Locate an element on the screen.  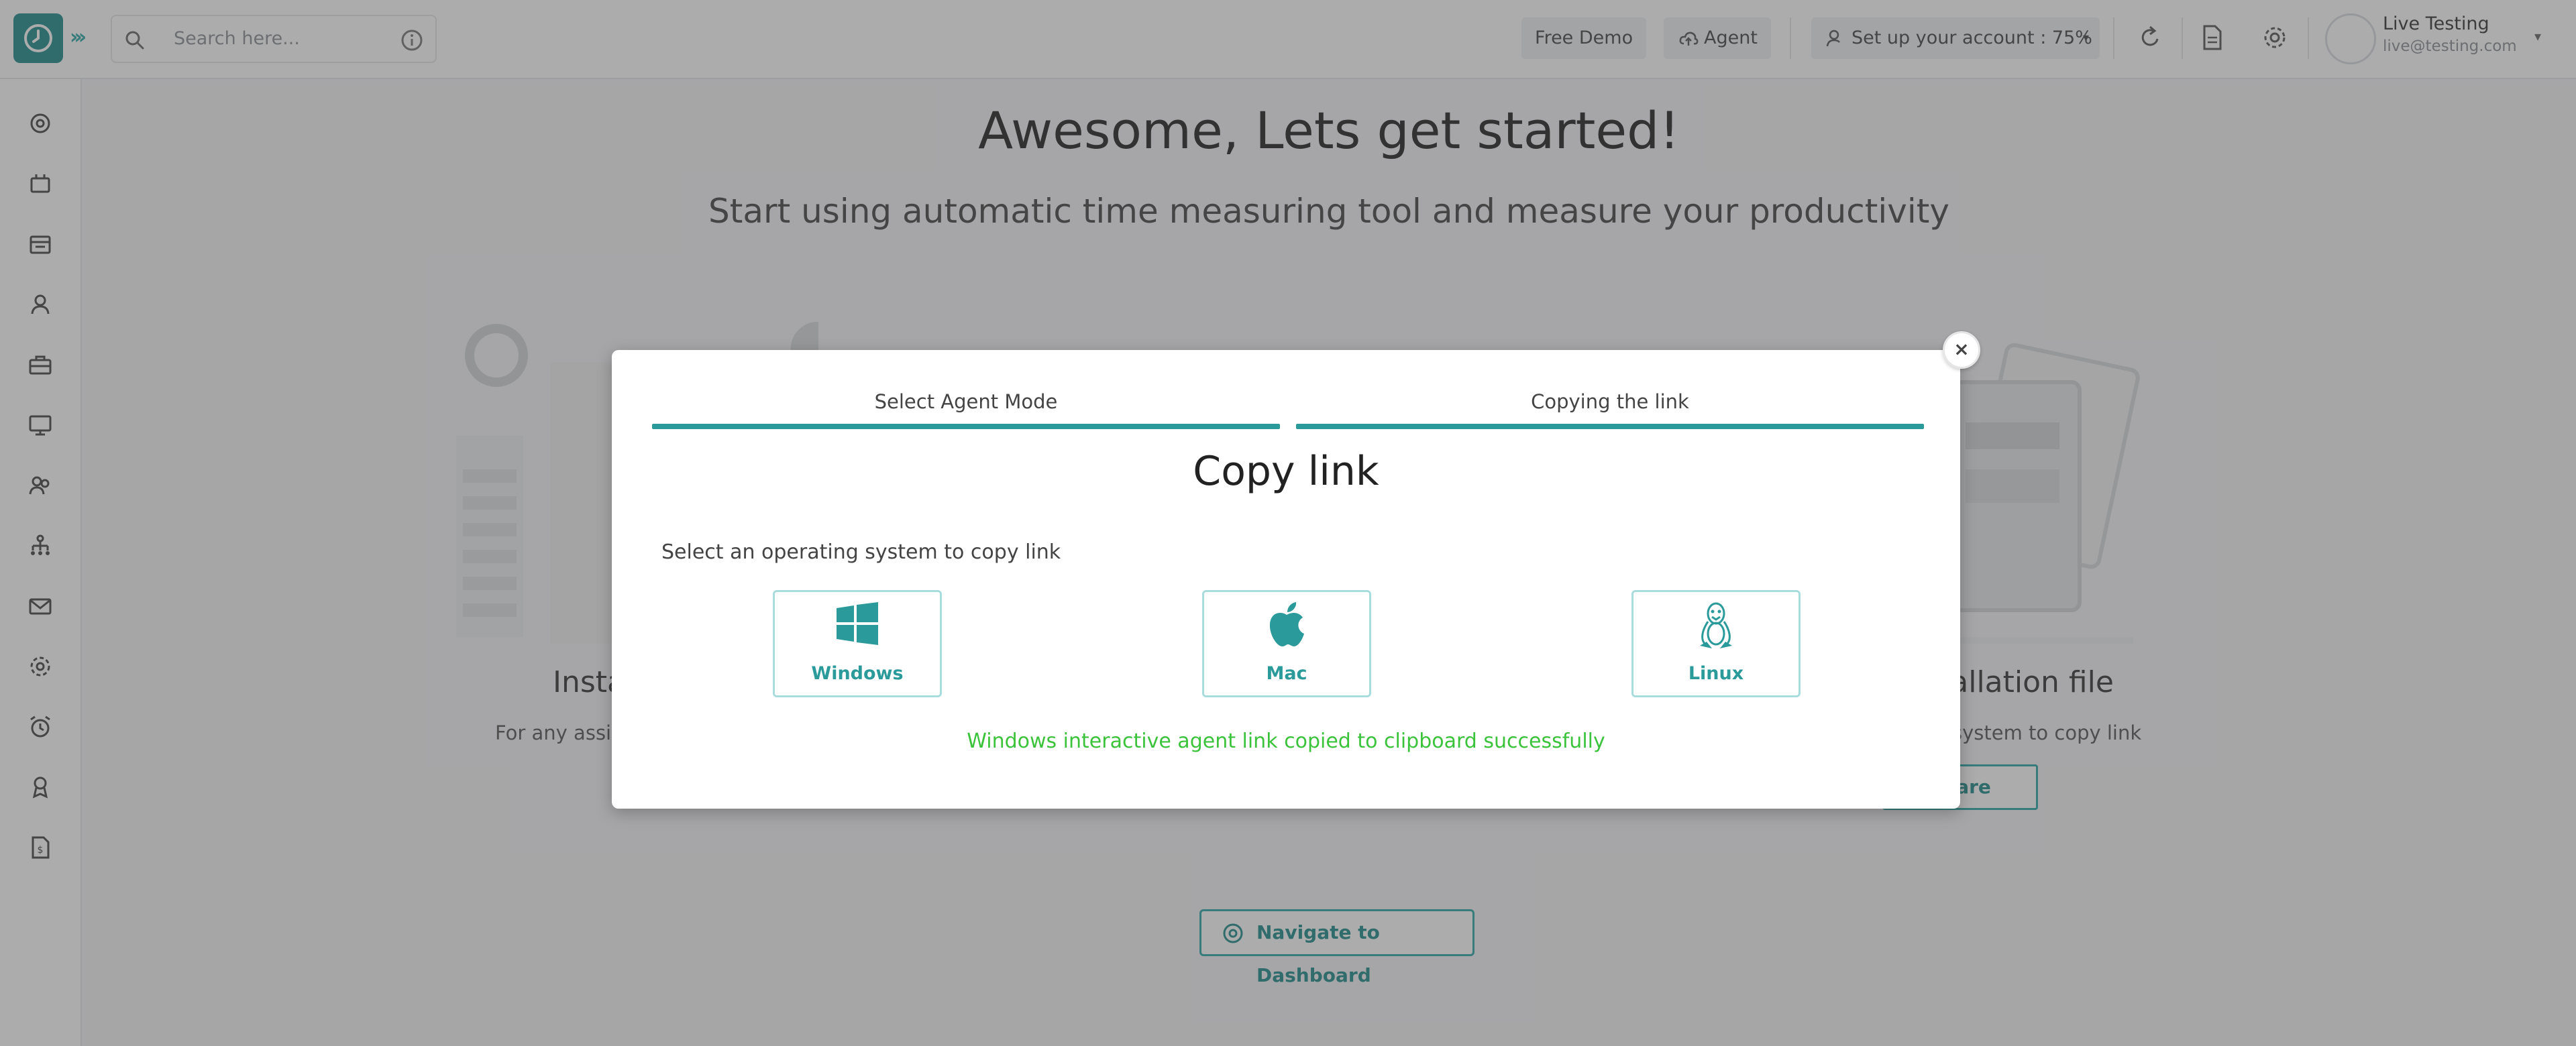
windows-label: Windows is located at coordinates (857, 673).